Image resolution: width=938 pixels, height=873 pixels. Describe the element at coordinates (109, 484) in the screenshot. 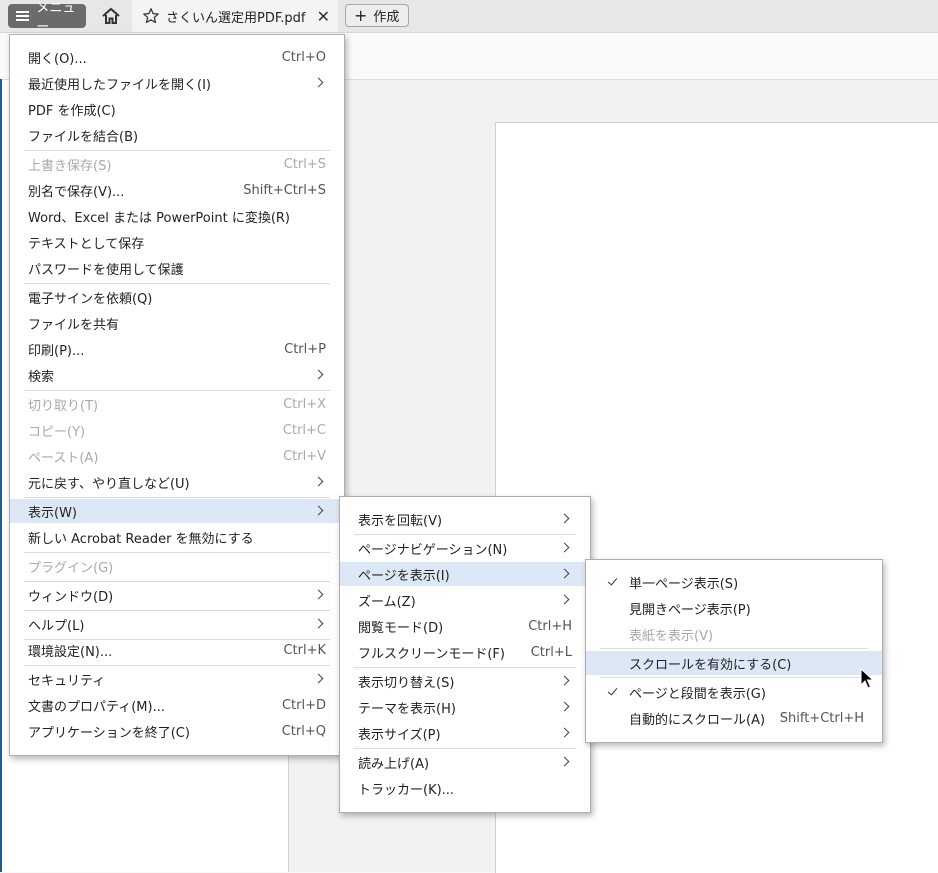

I see `menu-item-label: 元に戻す、やり直しなど(U)` at that location.